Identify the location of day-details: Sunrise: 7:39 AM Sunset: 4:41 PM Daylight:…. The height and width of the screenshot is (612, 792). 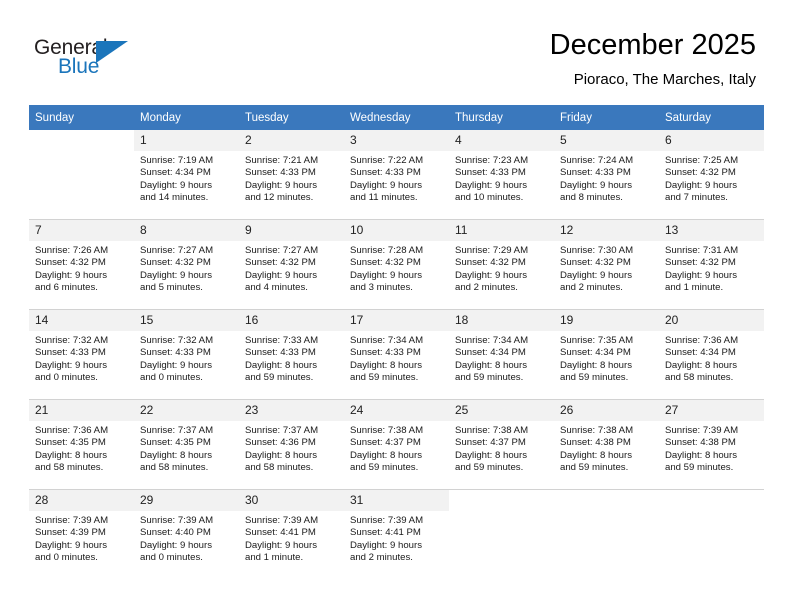
(396, 538).